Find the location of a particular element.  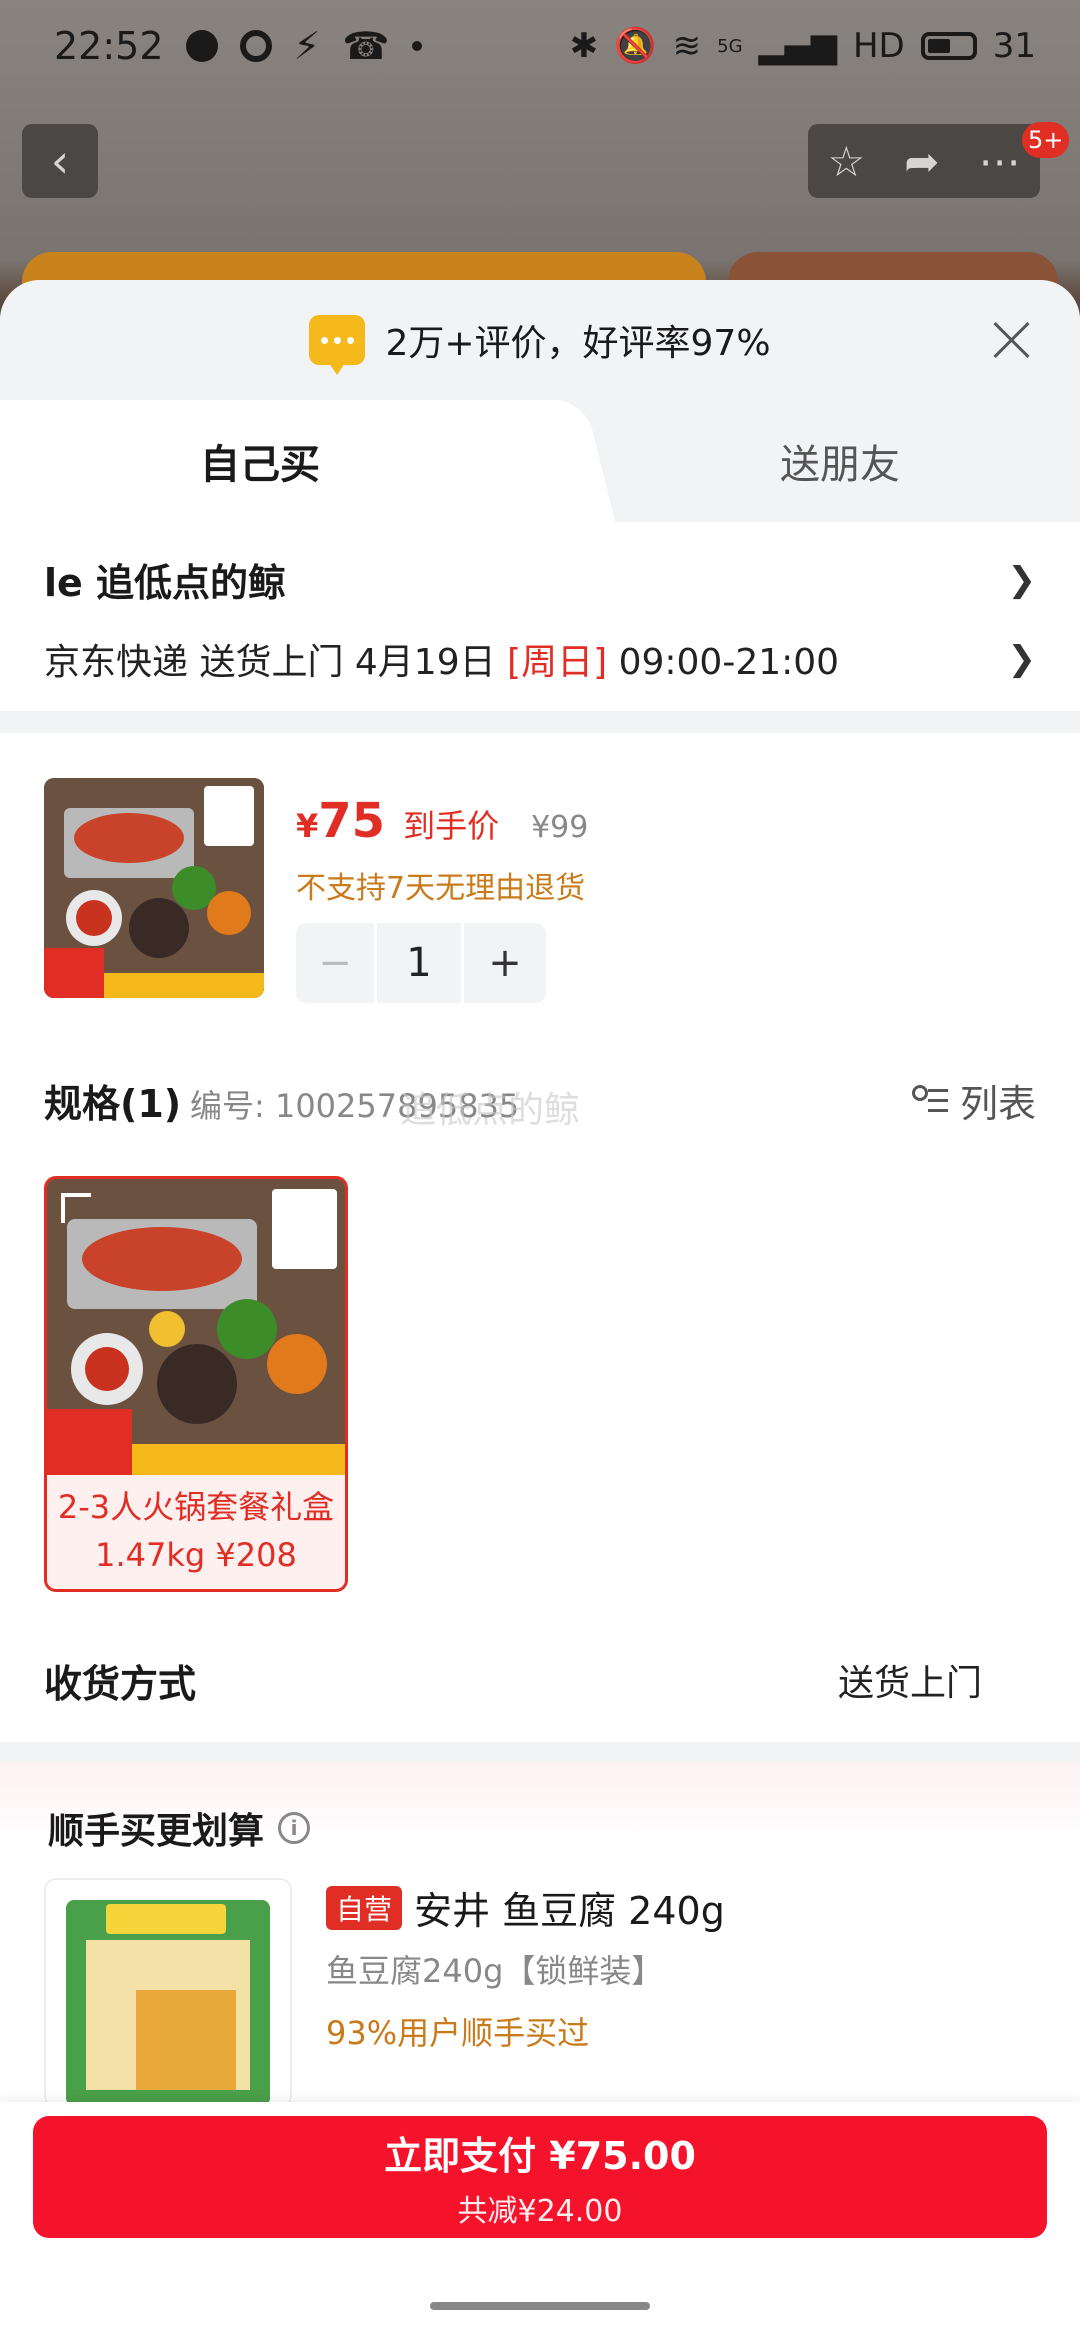

sheet-header: 2万+评价，好评率97% is located at coordinates (540, 340).